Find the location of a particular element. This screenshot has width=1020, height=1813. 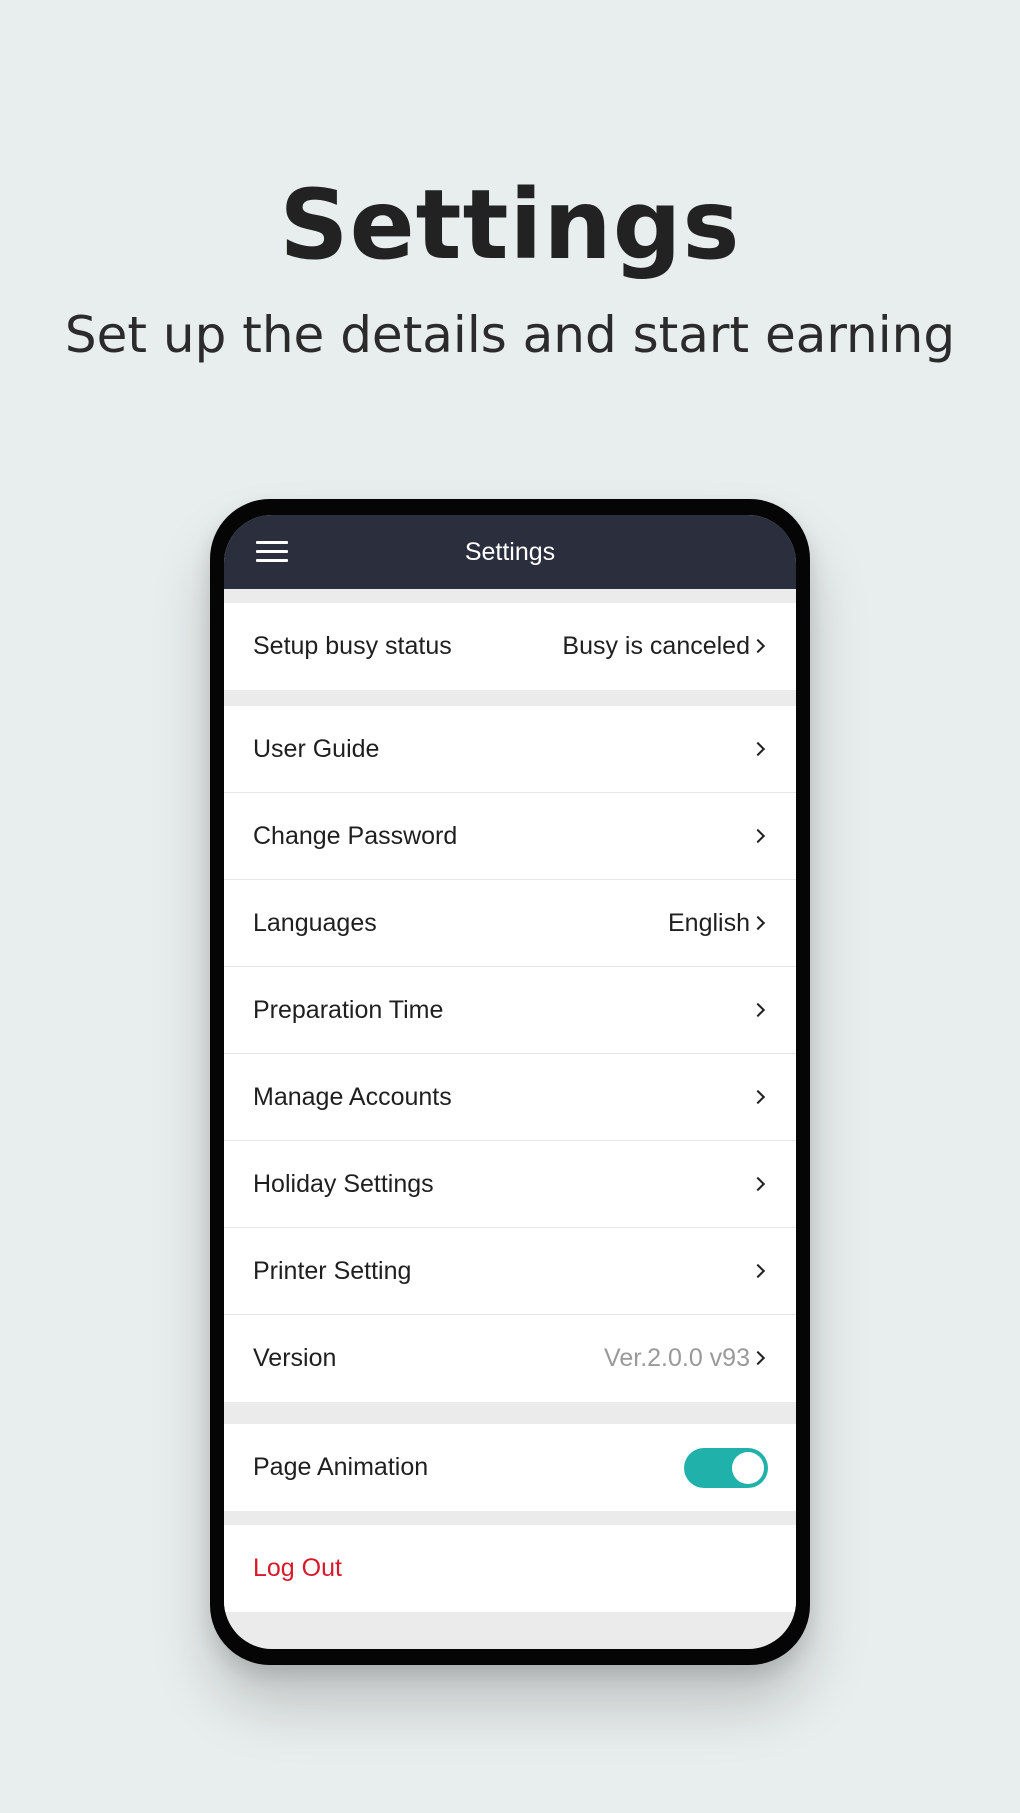

page-animation-section: Page Animation is located at coordinates (510, 1467).